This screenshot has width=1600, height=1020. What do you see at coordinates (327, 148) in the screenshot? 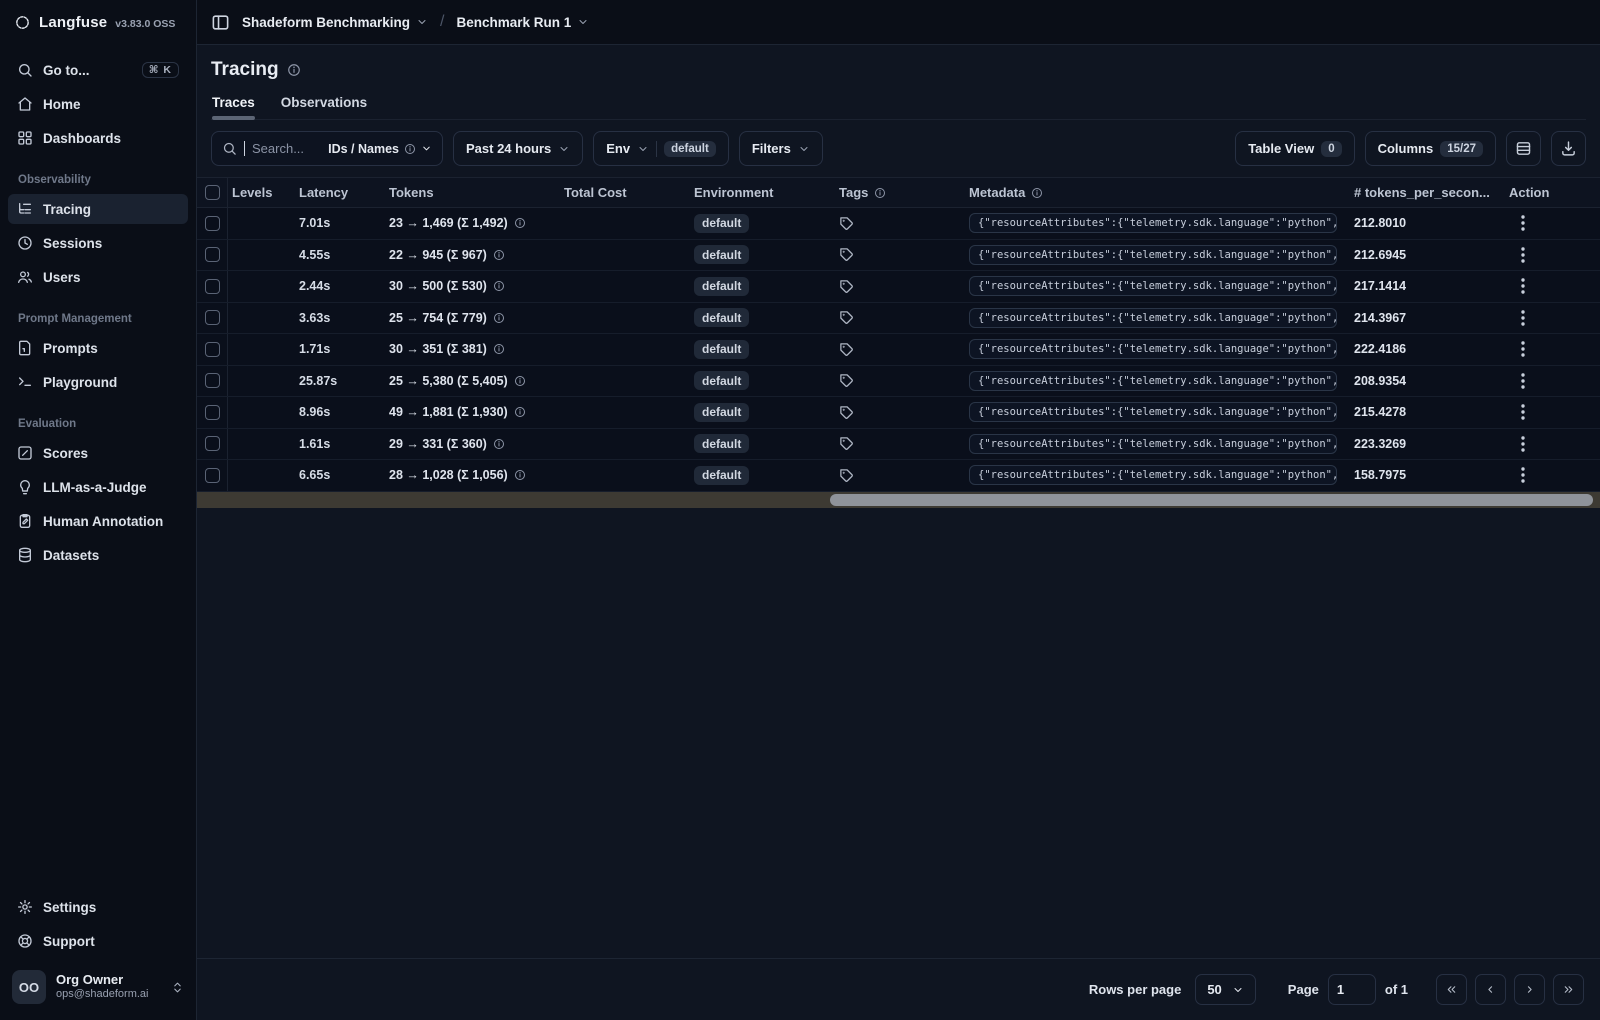
I see `search-input: Search... IDs / Names` at bounding box center [327, 148].